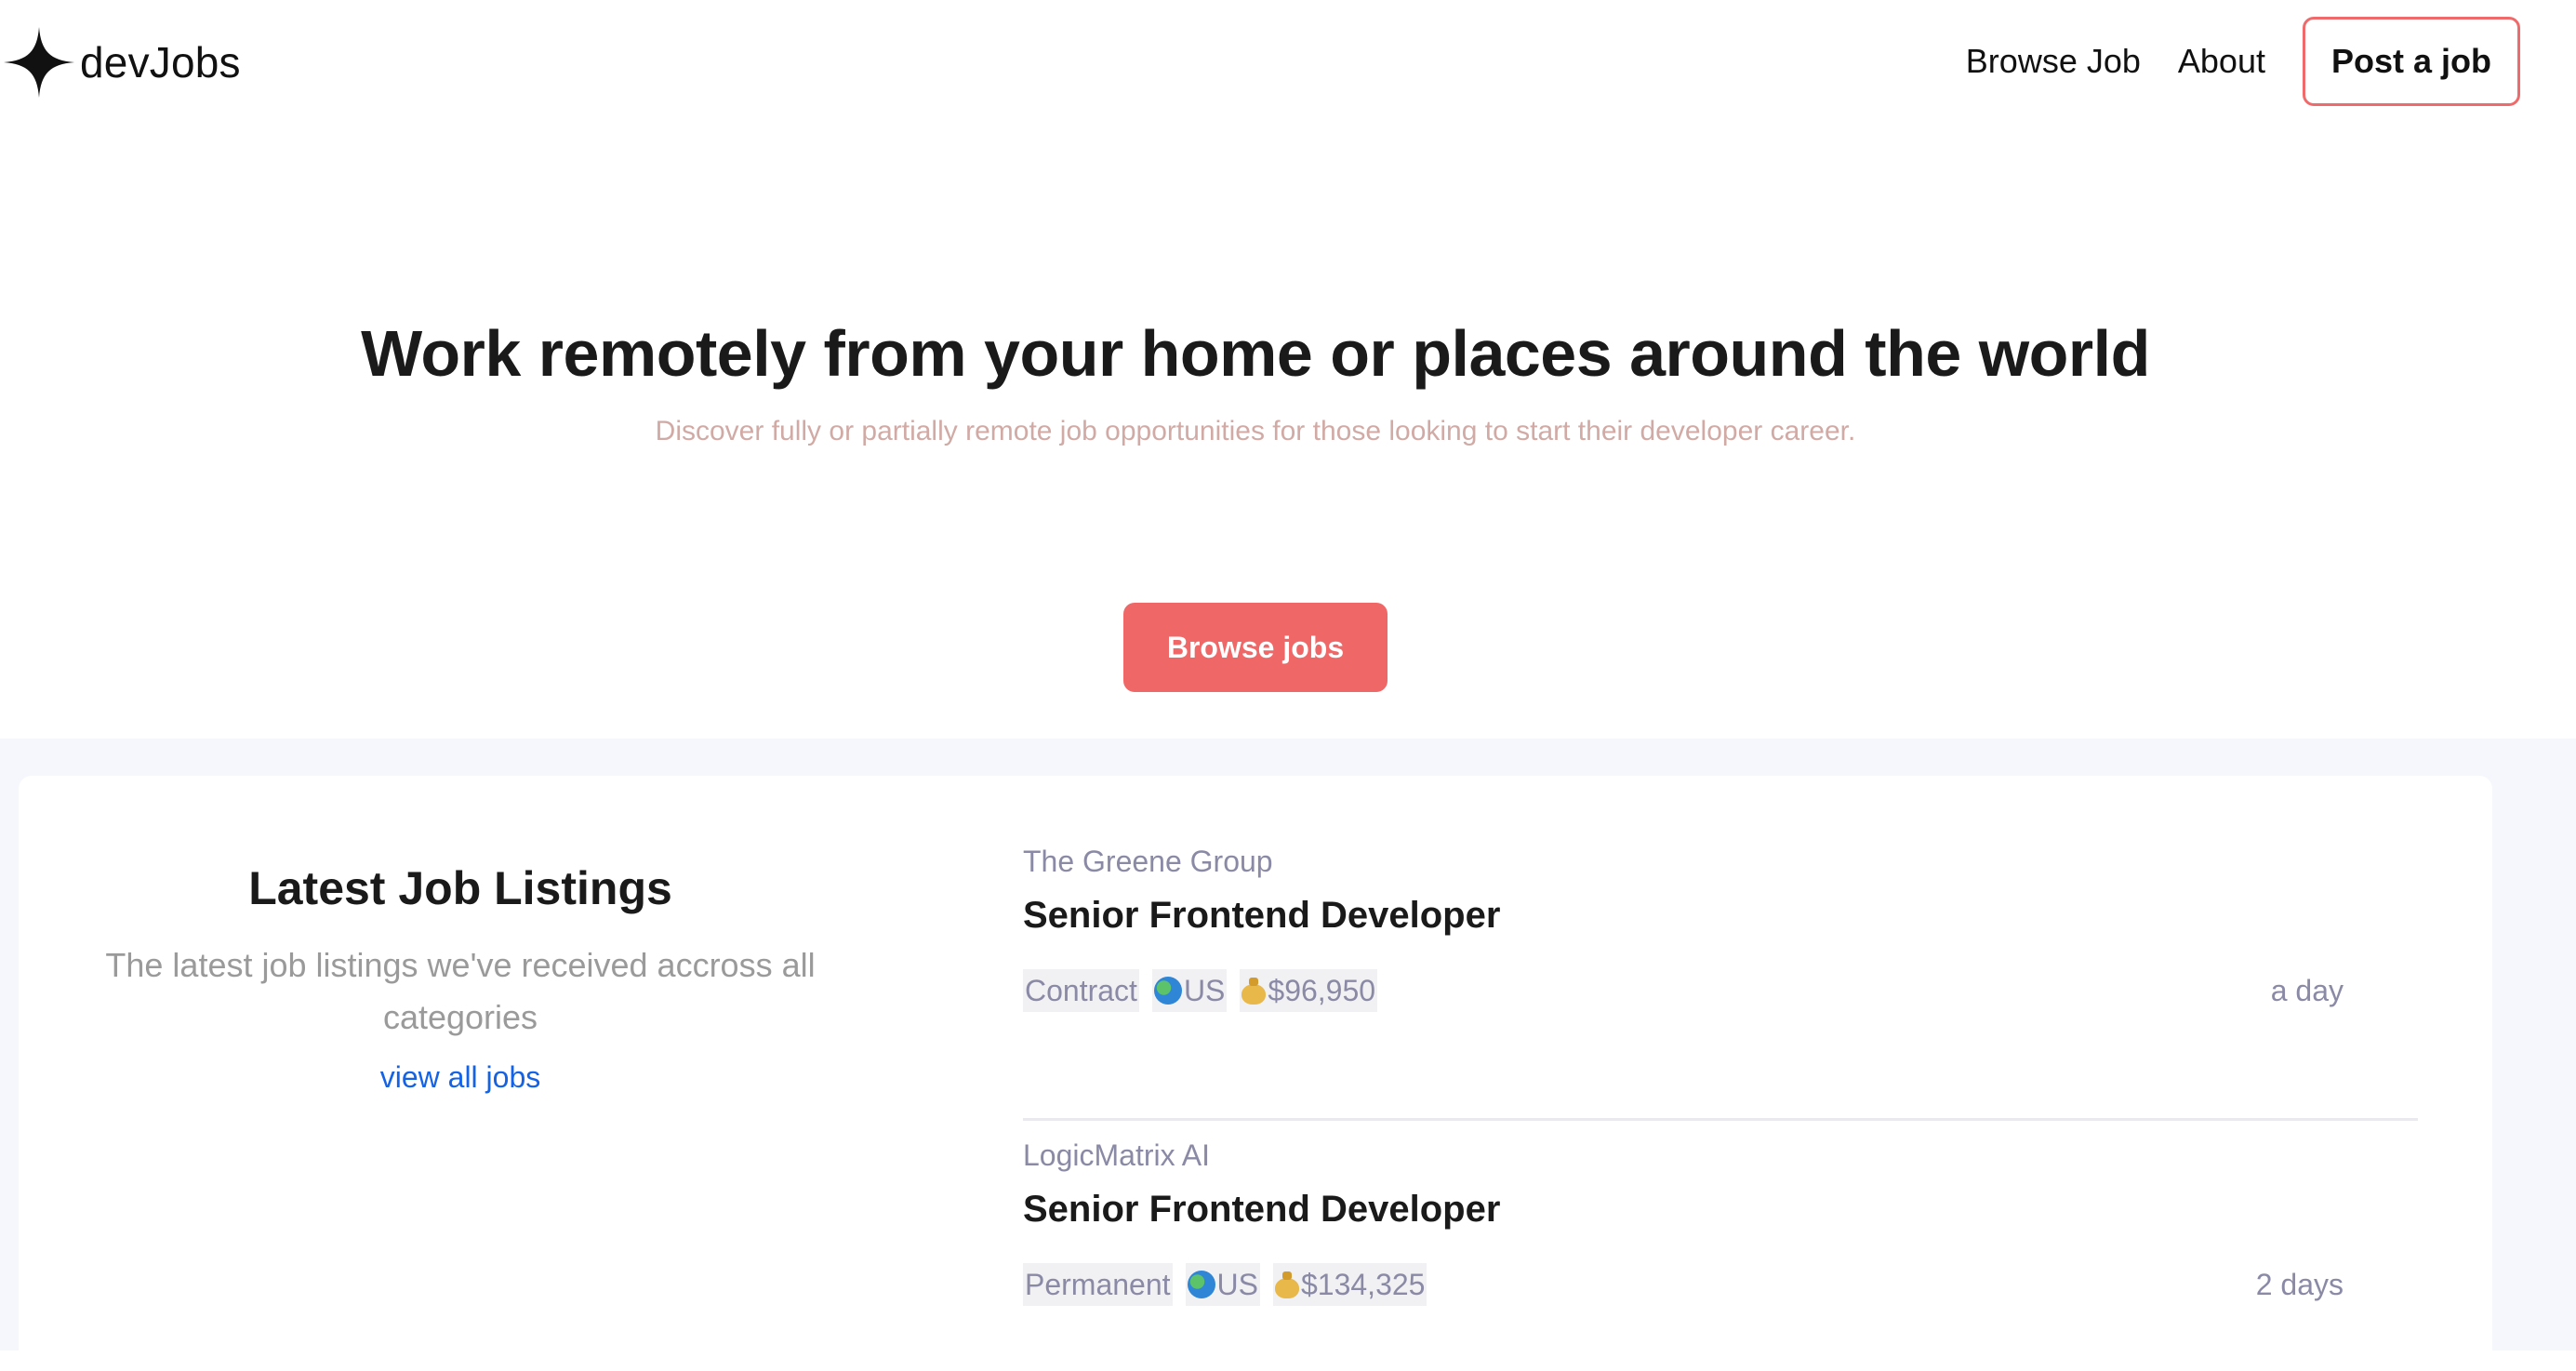 The width and height of the screenshot is (2576, 1371). Describe the element at coordinates (1288, 63) in the screenshot. I see `header: devJobs Browse Job About Post a job` at that location.